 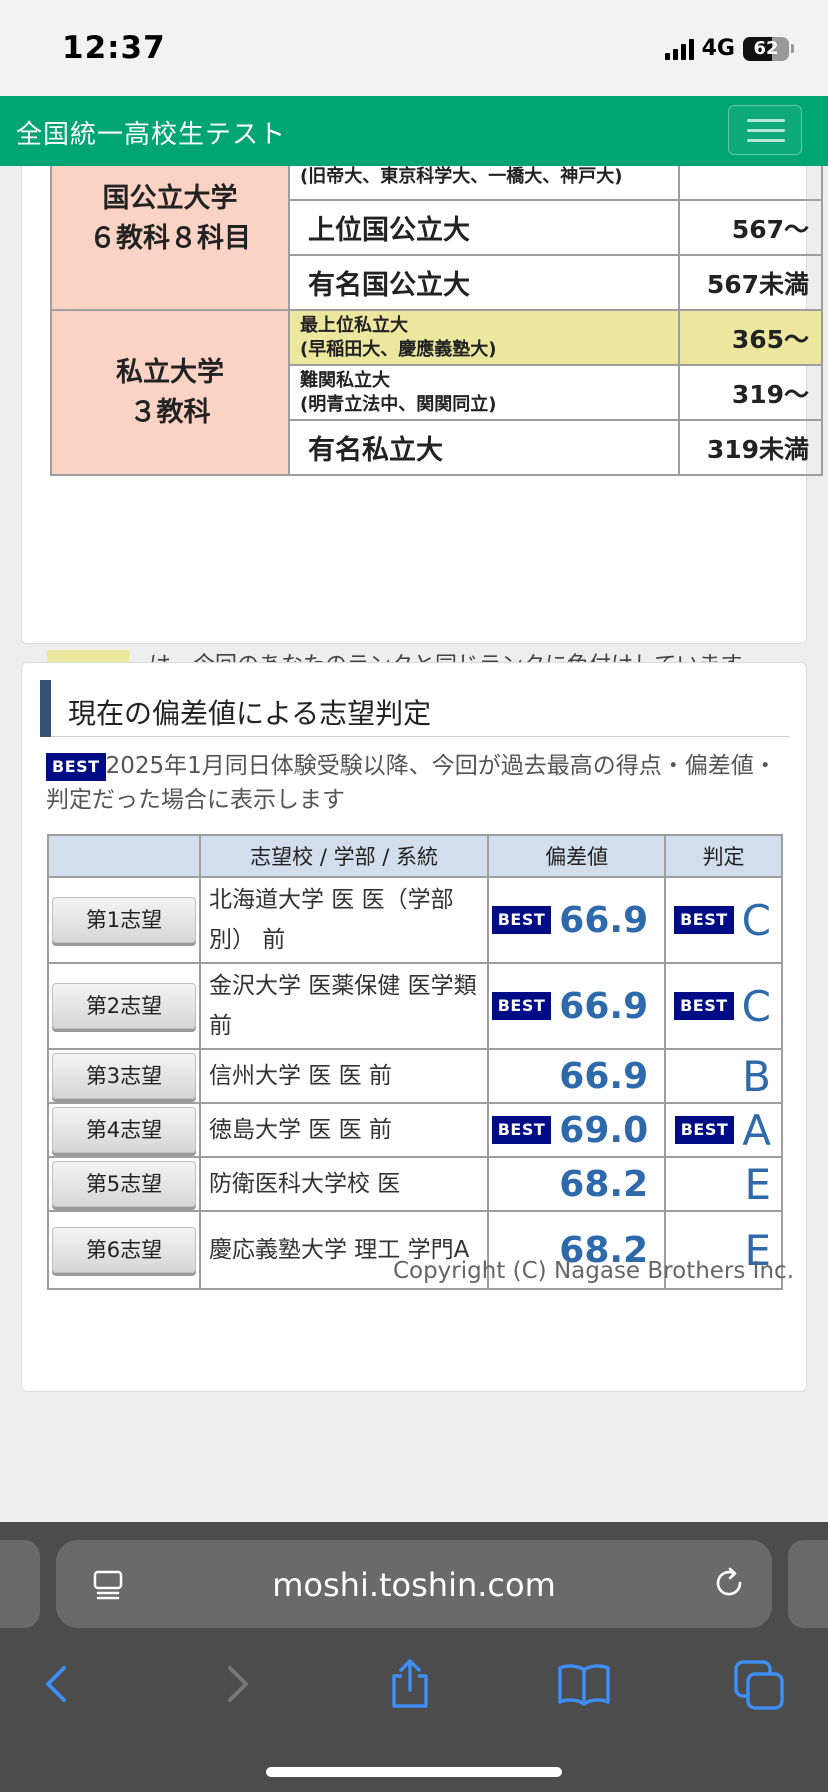 I want to click on wish-row: 第5志望 防衛医科大学校 医 68.2 E, so click(x=415, y=1184).